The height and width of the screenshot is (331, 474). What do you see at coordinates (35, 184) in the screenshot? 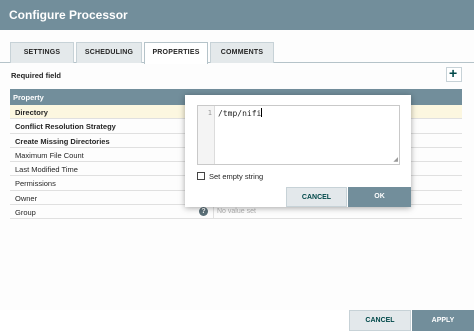
I see `property-name: Permissions` at bounding box center [35, 184].